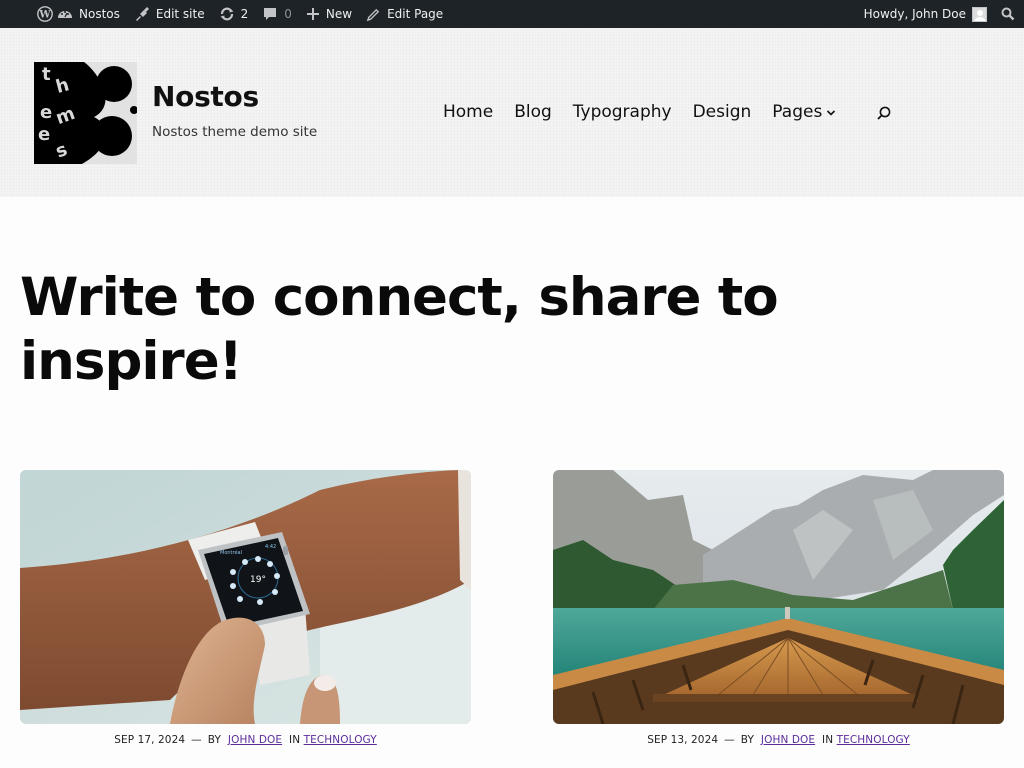 The image size is (1024, 768). Describe the element at coordinates (258, 580) in the screenshot. I see `watch-temperature: 19°` at that location.